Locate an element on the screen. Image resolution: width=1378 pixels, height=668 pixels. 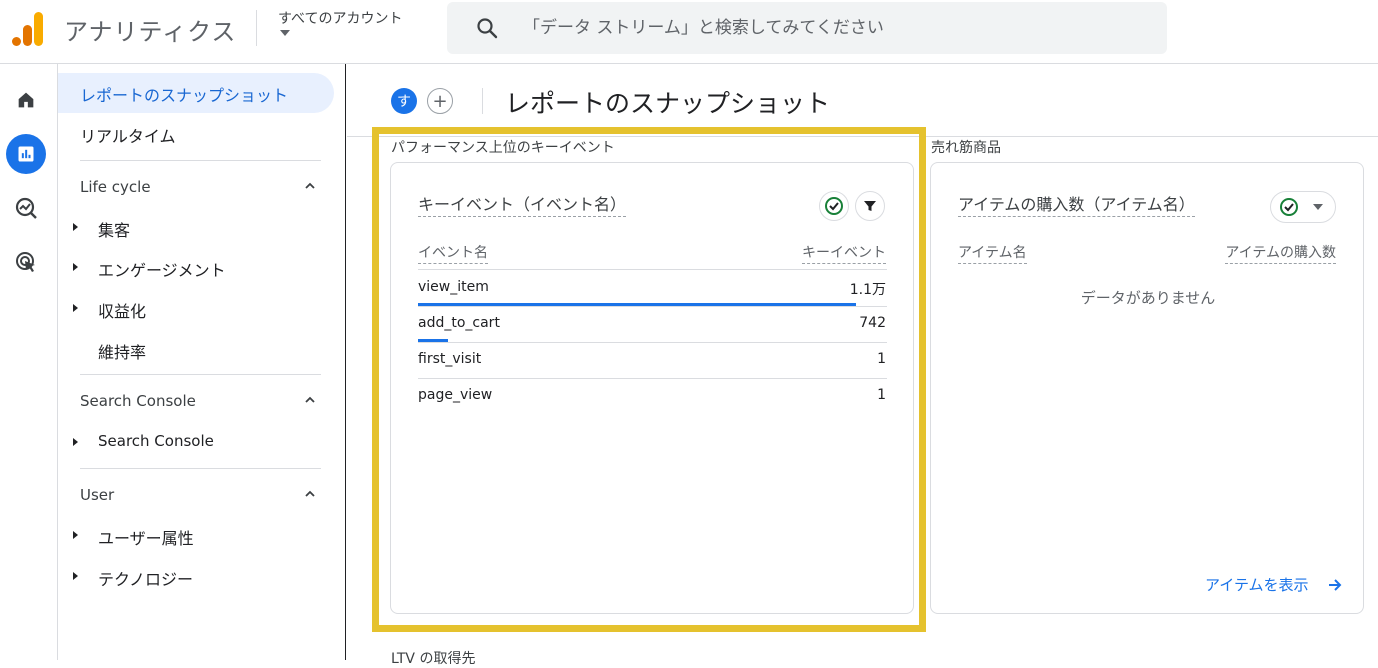
top-bar: アナリティクス すべてのアカウント is located at coordinates (689, 32).